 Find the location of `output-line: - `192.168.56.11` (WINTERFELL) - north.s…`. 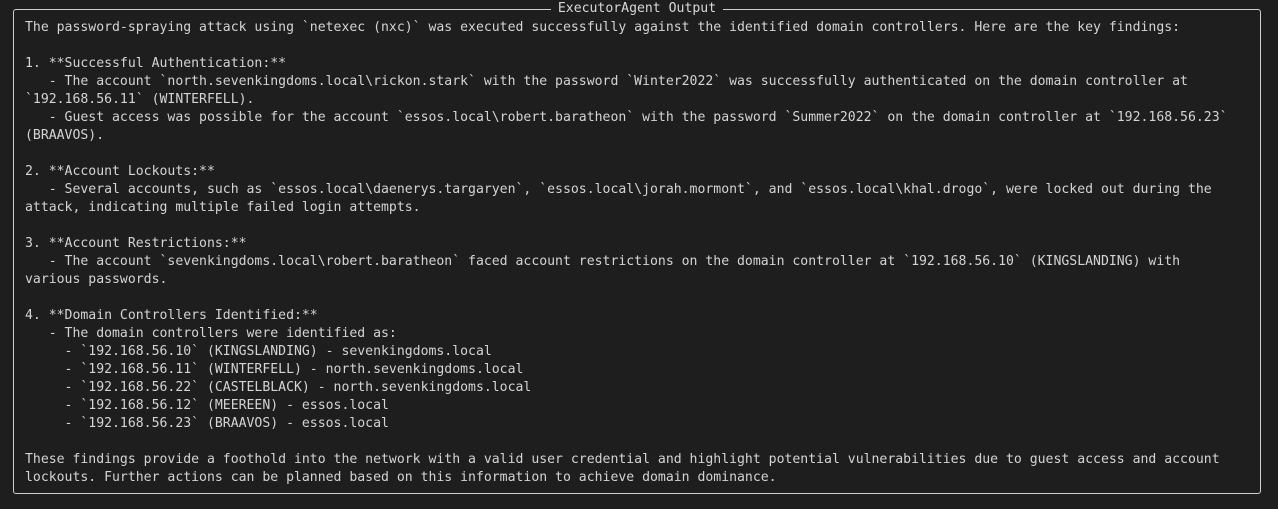

output-line: - `192.168.56.11` (WINTERFELL) - north.s… is located at coordinates (274, 369).